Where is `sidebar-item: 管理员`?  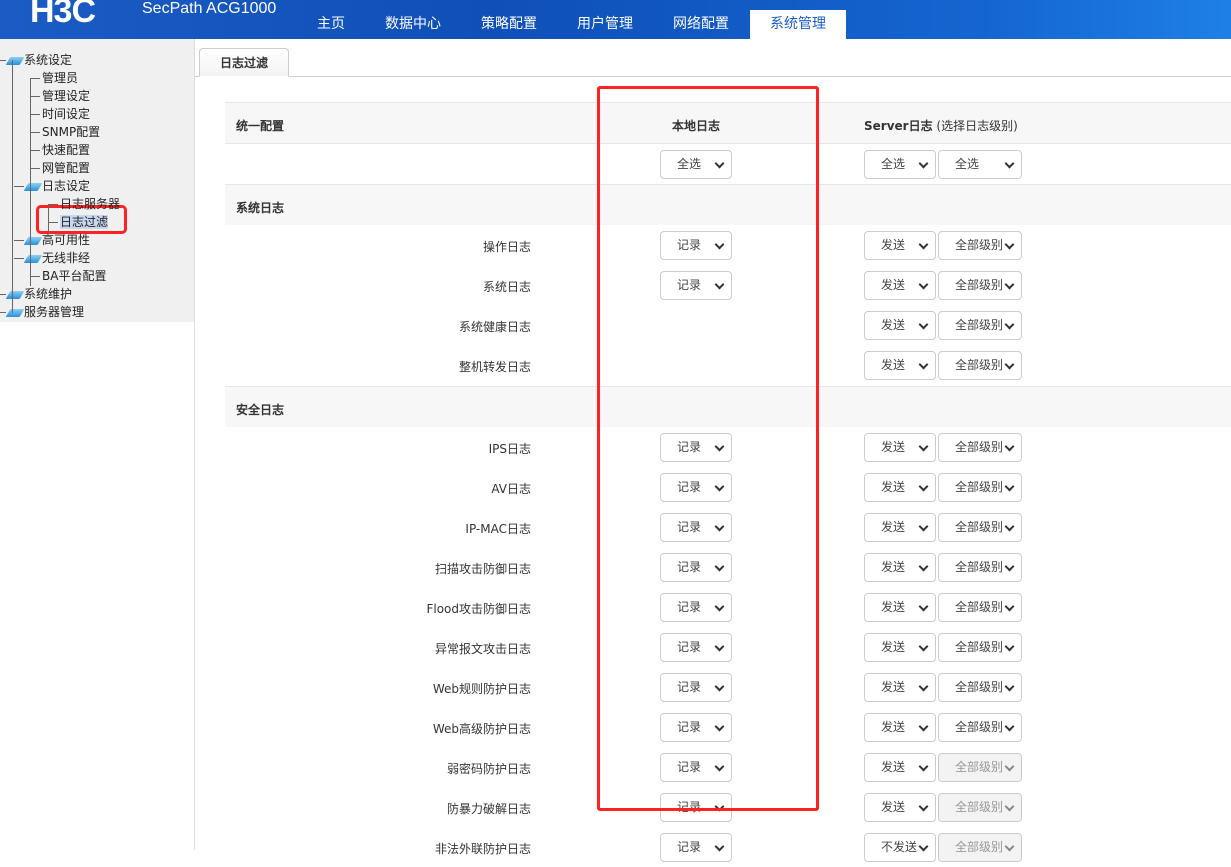 sidebar-item: 管理员 is located at coordinates (60, 78).